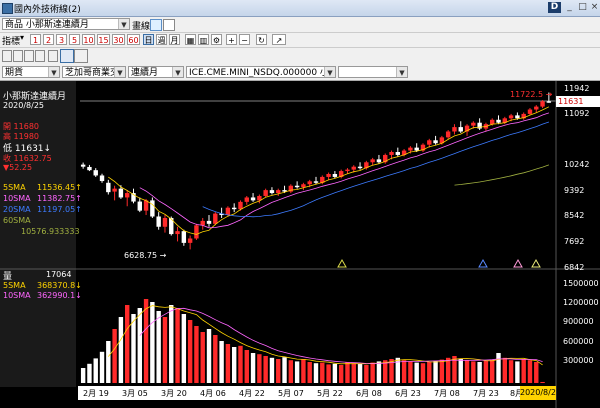  Describe the element at coordinates (261, 72) in the screenshot. I see `symbol-combo: ICE.CME.MINI_NSDQ.000000 小那斯達連續 ▼` at that location.